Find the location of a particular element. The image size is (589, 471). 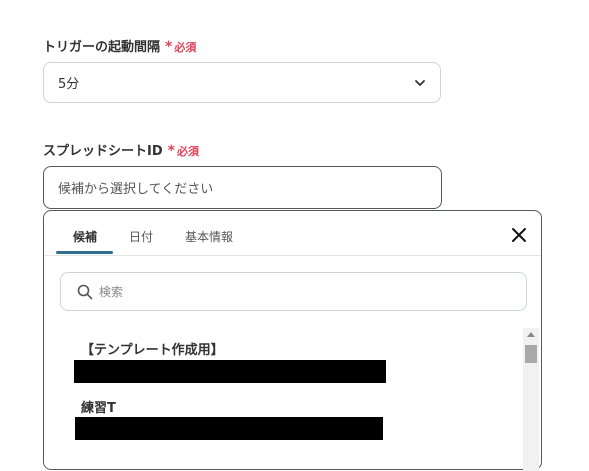

dropdown-search-input: 検索 is located at coordinates (293, 291).